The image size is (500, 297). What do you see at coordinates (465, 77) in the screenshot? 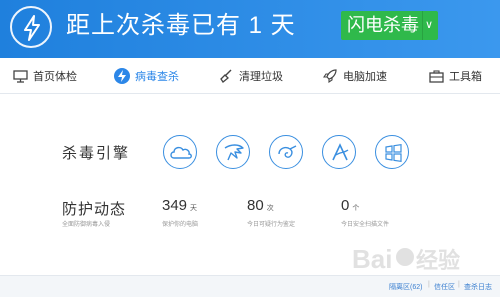
I see `tab-label: 工具箱` at bounding box center [465, 77].